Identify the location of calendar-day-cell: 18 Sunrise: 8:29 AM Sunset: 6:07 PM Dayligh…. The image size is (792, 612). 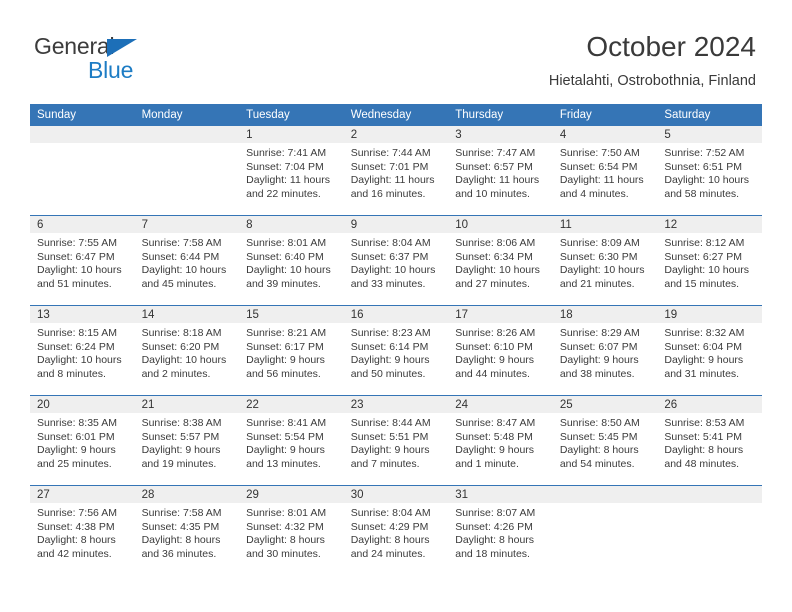
(605, 350).